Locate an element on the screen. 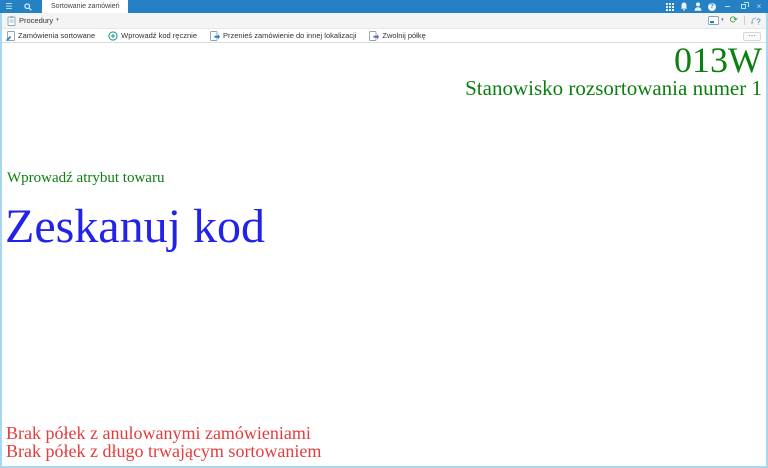 The image size is (768, 468). station-code: 013W is located at coordinates (718, 60).